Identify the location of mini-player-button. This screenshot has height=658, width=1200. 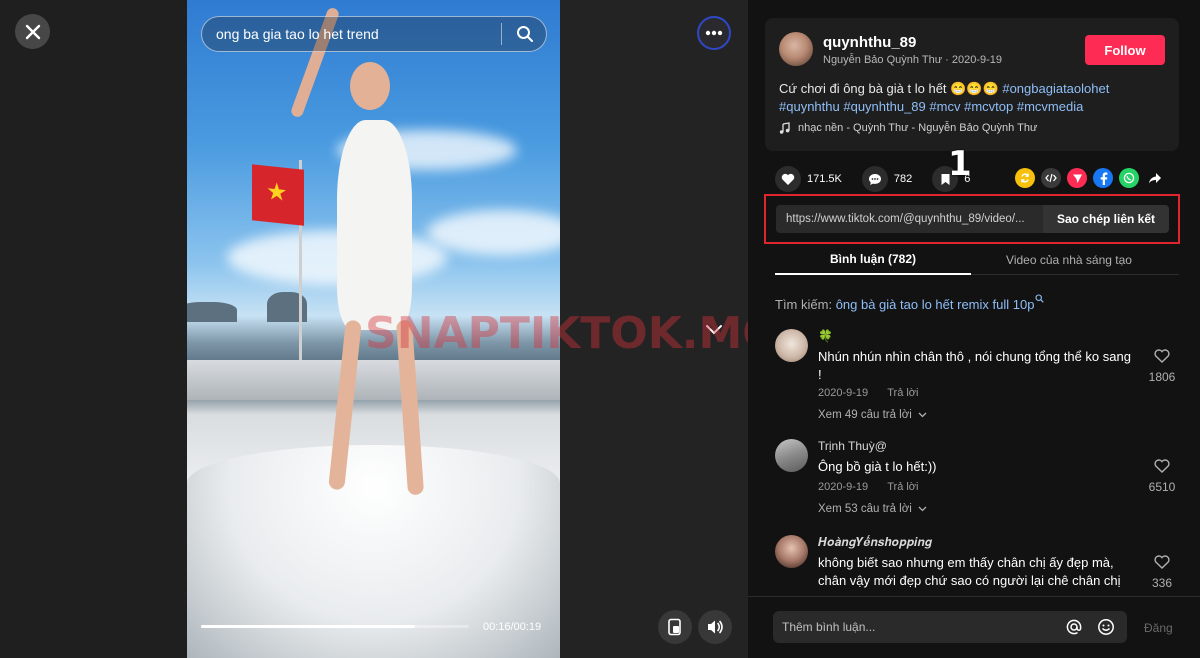
(675, 627).